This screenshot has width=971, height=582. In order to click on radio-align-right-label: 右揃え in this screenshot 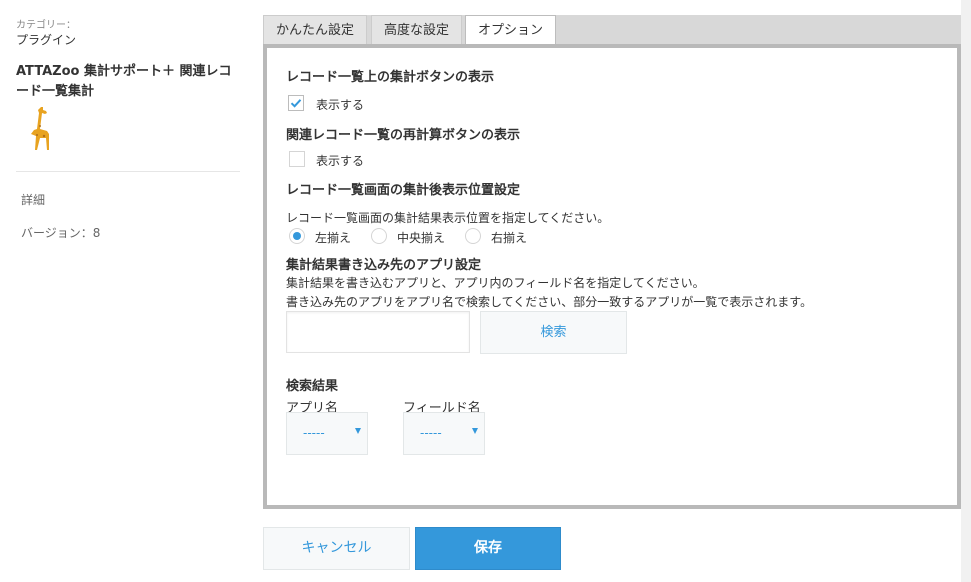, I will do `click(509, 238)`.